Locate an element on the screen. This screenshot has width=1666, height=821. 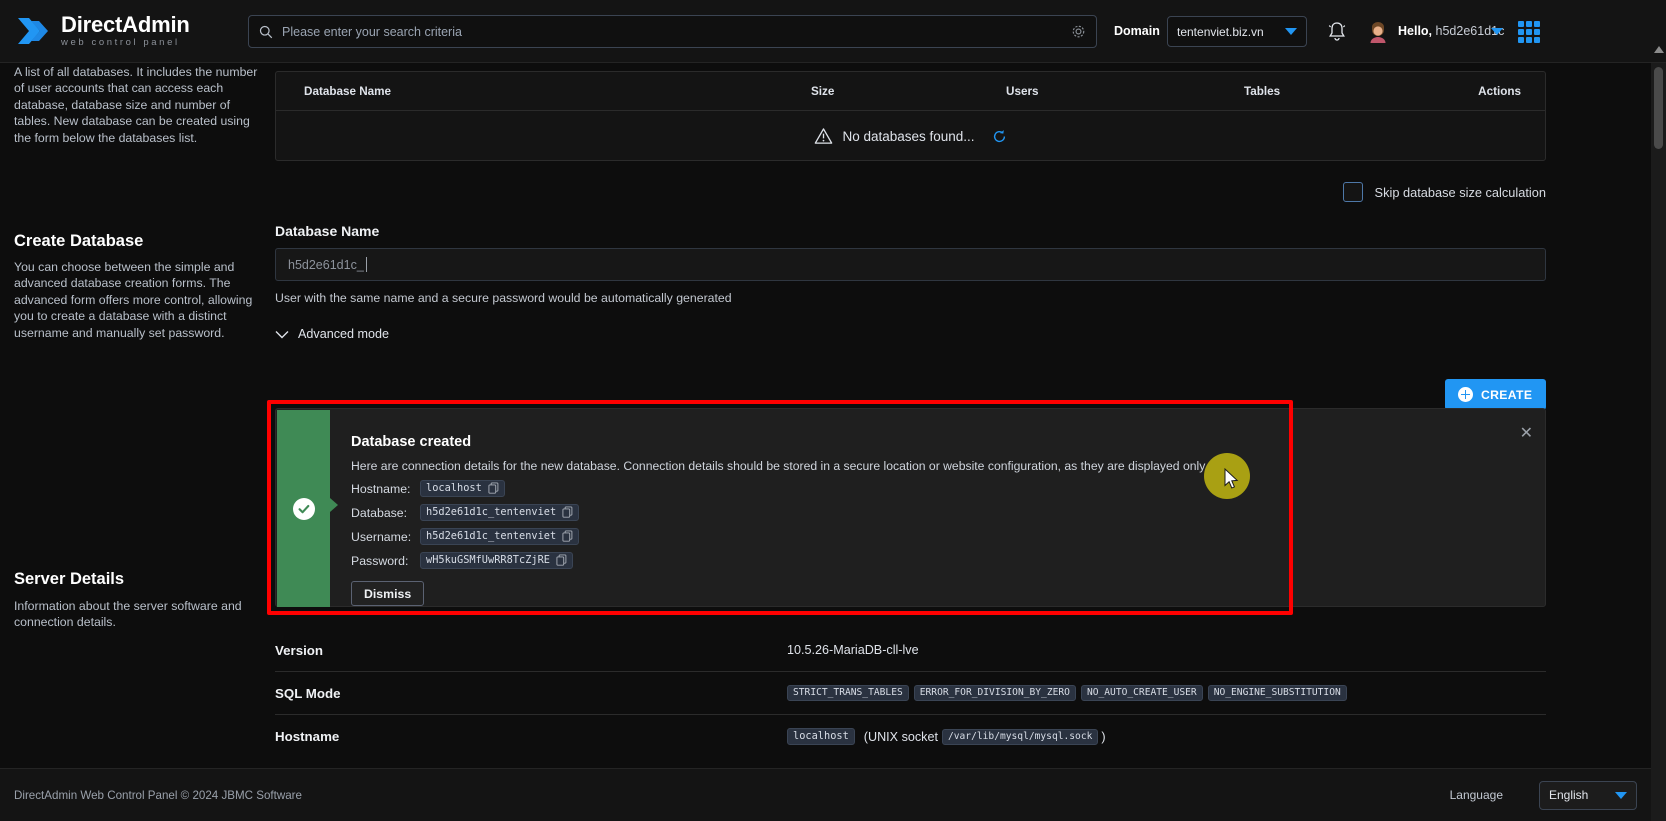
brand-subtitle: web control panel is located at coordinates (120, 43).